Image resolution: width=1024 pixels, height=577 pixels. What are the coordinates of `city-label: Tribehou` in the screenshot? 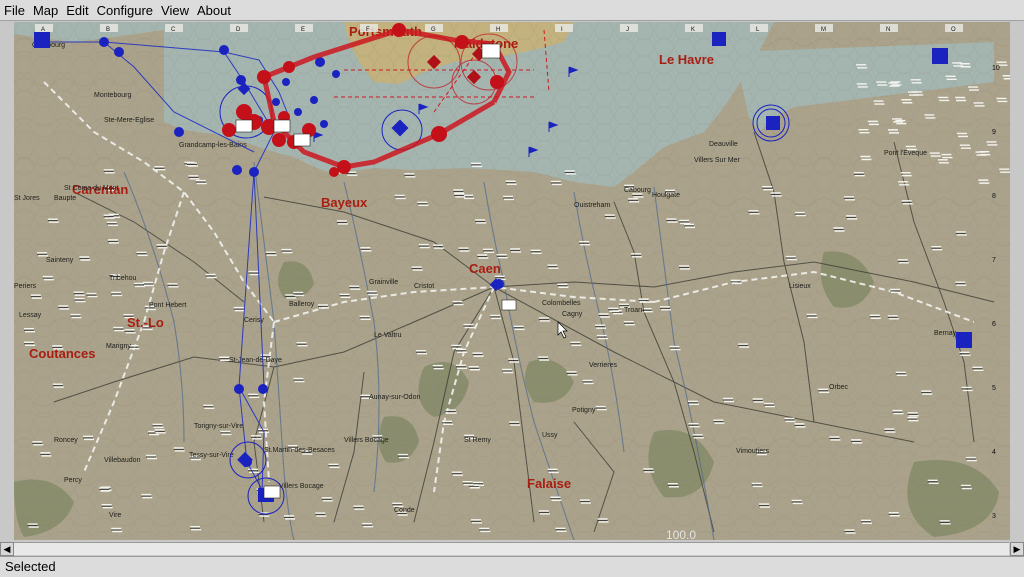 It's located at (122, 278).